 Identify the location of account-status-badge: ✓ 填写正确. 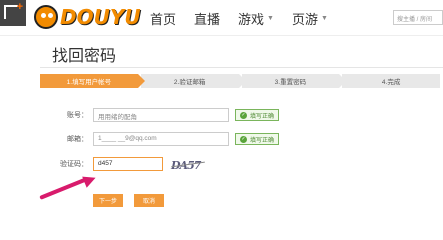
(257, 115).